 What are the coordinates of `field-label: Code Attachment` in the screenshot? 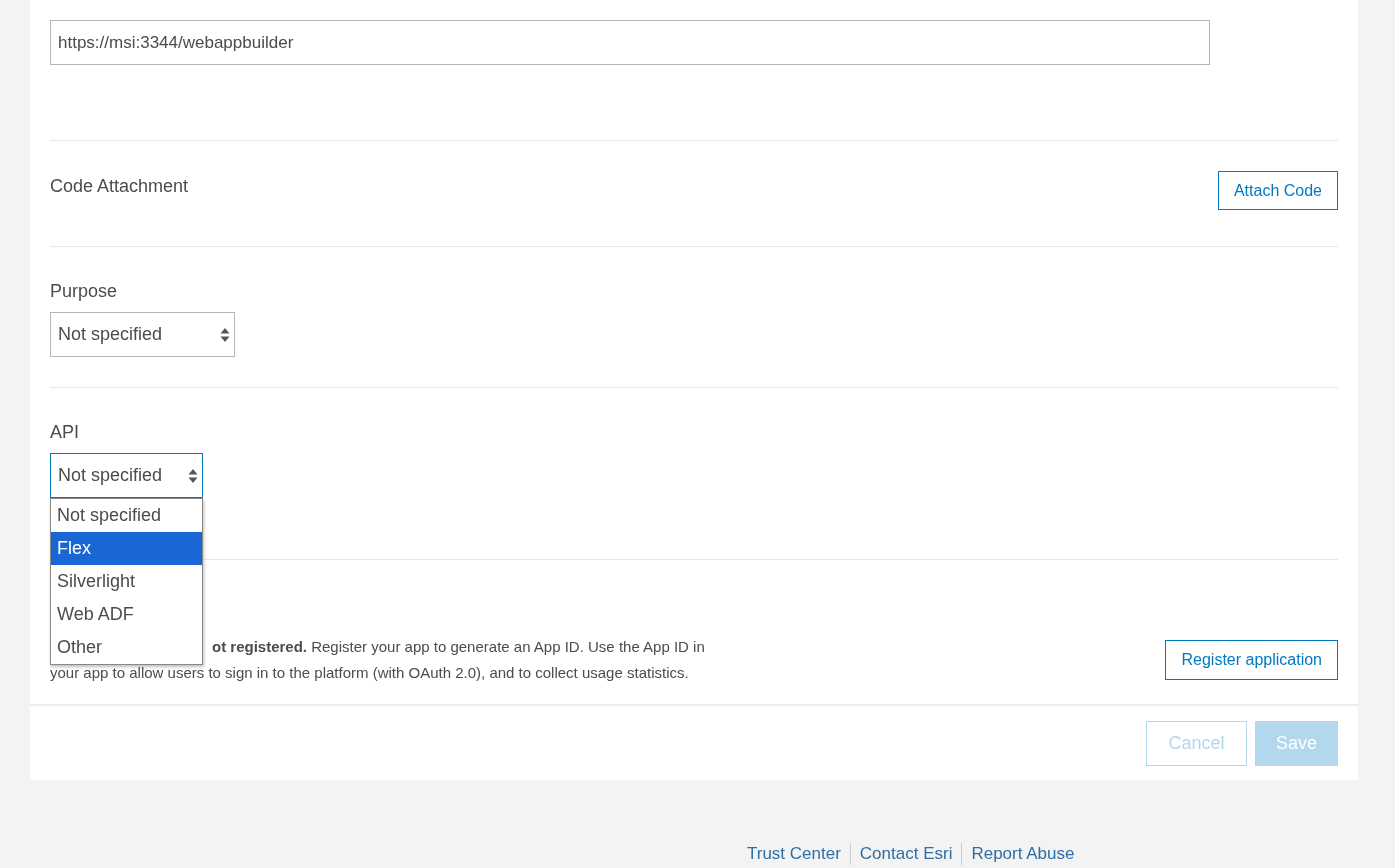 It's located at (119, 186).